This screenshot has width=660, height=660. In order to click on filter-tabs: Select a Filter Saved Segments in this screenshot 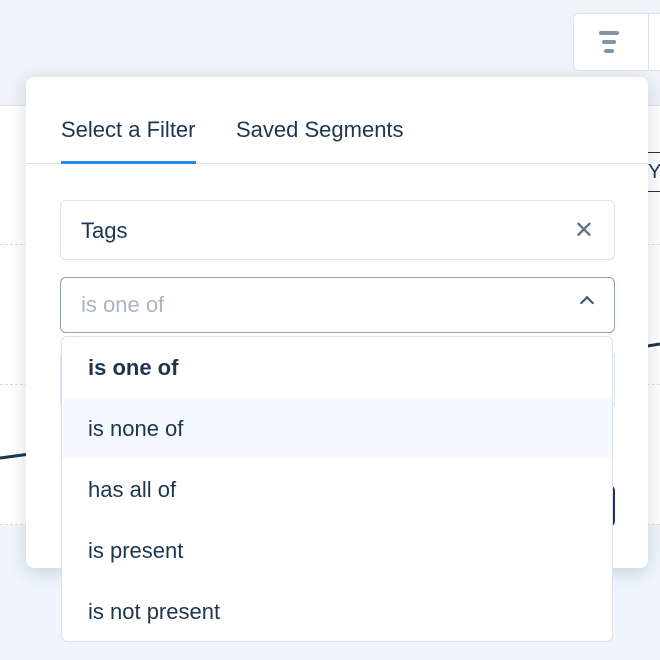, I will do `click(337, 120)`.